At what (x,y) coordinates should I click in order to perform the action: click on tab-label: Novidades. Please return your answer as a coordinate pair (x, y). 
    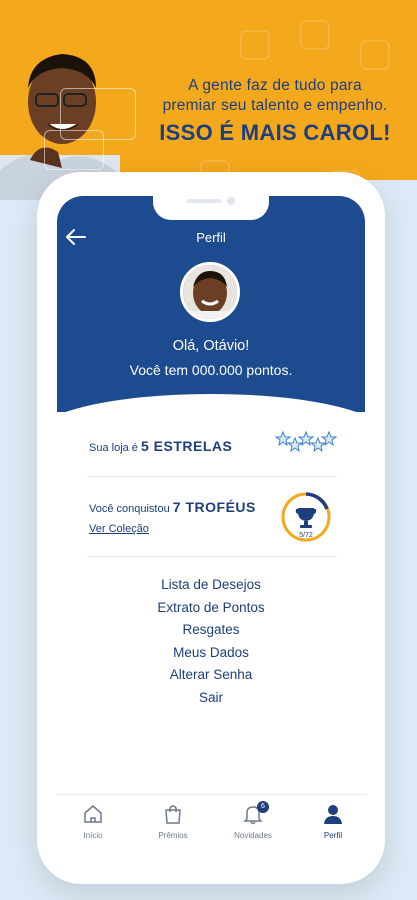
    Looking at the image, I should click on (253, 835).